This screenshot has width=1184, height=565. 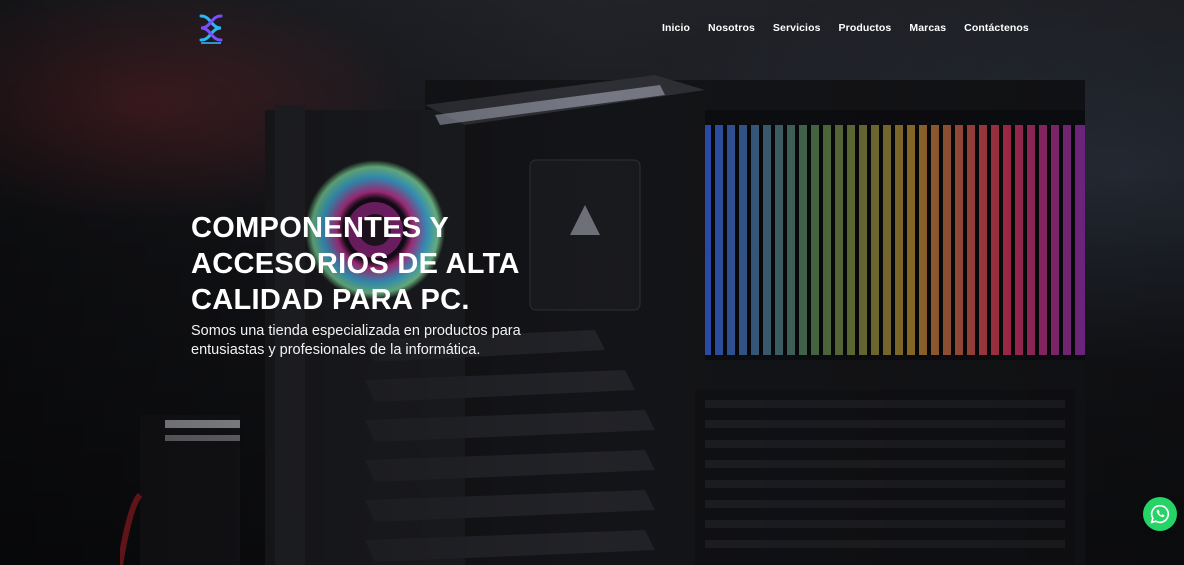 I want to click on nav-link-servicios: Servicios, so click(x=797, y=28).